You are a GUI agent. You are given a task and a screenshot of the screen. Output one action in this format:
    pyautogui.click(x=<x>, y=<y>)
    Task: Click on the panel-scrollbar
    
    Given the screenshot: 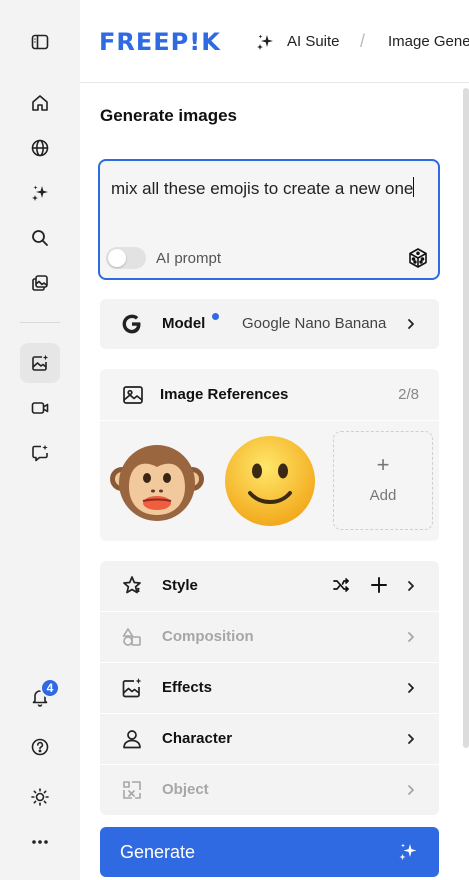 What is the action you would take?
    pyautogui.click(x=466, y=418)
    